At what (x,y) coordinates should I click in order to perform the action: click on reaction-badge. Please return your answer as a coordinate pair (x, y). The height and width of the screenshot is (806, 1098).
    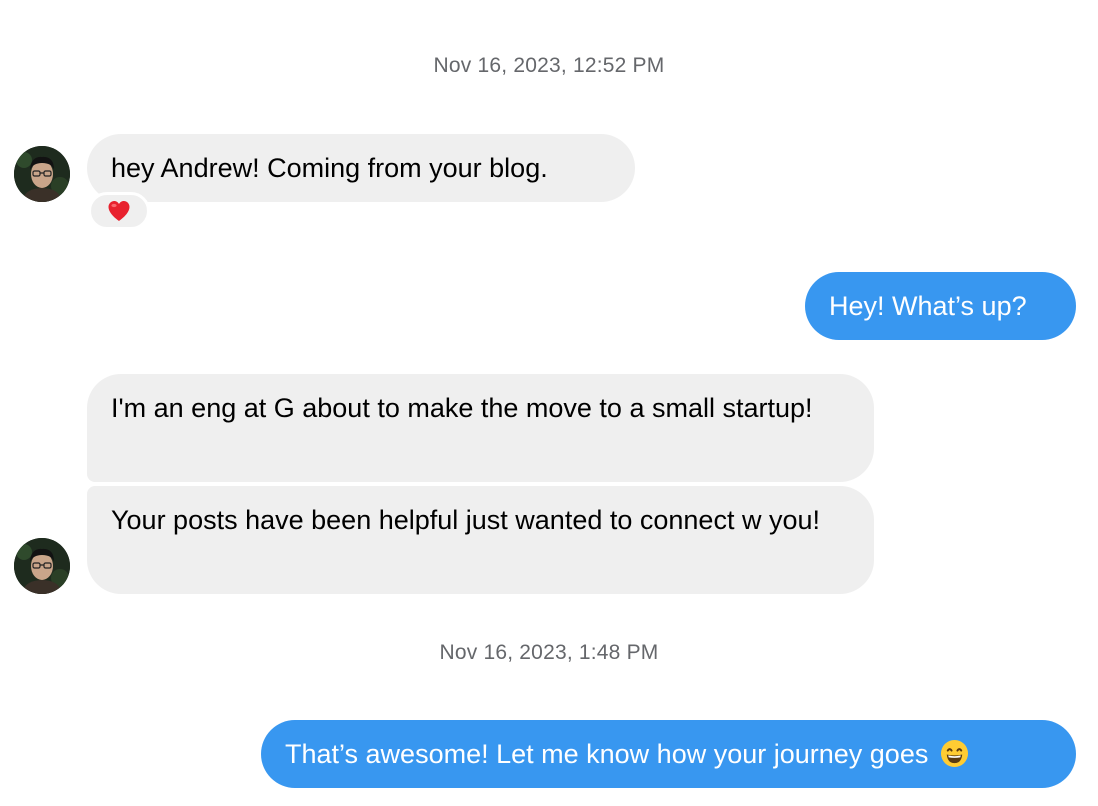
    Looking at the image, I should click on (119, 211).